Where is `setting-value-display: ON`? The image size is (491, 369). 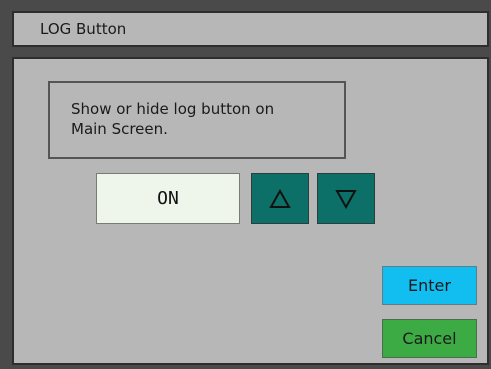
setting-value-display: ON is located at coordinates (168, 198).